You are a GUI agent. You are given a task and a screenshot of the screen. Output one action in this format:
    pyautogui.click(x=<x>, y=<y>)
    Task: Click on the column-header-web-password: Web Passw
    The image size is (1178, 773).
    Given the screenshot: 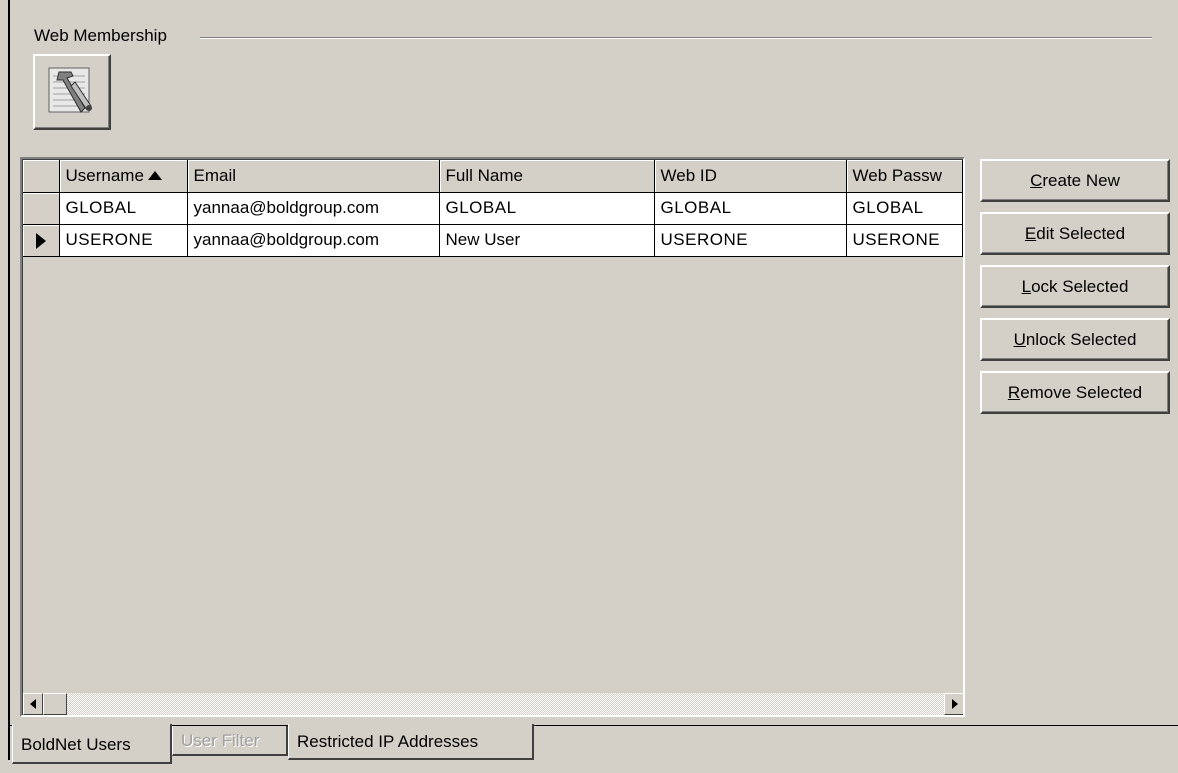 What is the action you would take?
    pyautogui.click(x=904, y=176)
    